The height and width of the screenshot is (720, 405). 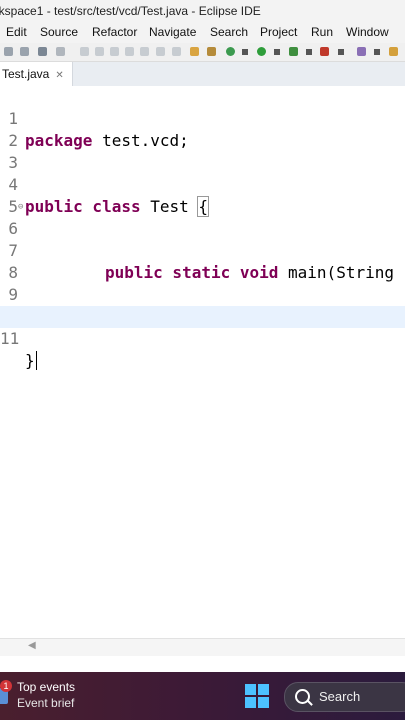 What do you see at coordinates (114, 32) in the screenshot?
I see `menu-refactor: Refactor` at bounding box center [114, 32].